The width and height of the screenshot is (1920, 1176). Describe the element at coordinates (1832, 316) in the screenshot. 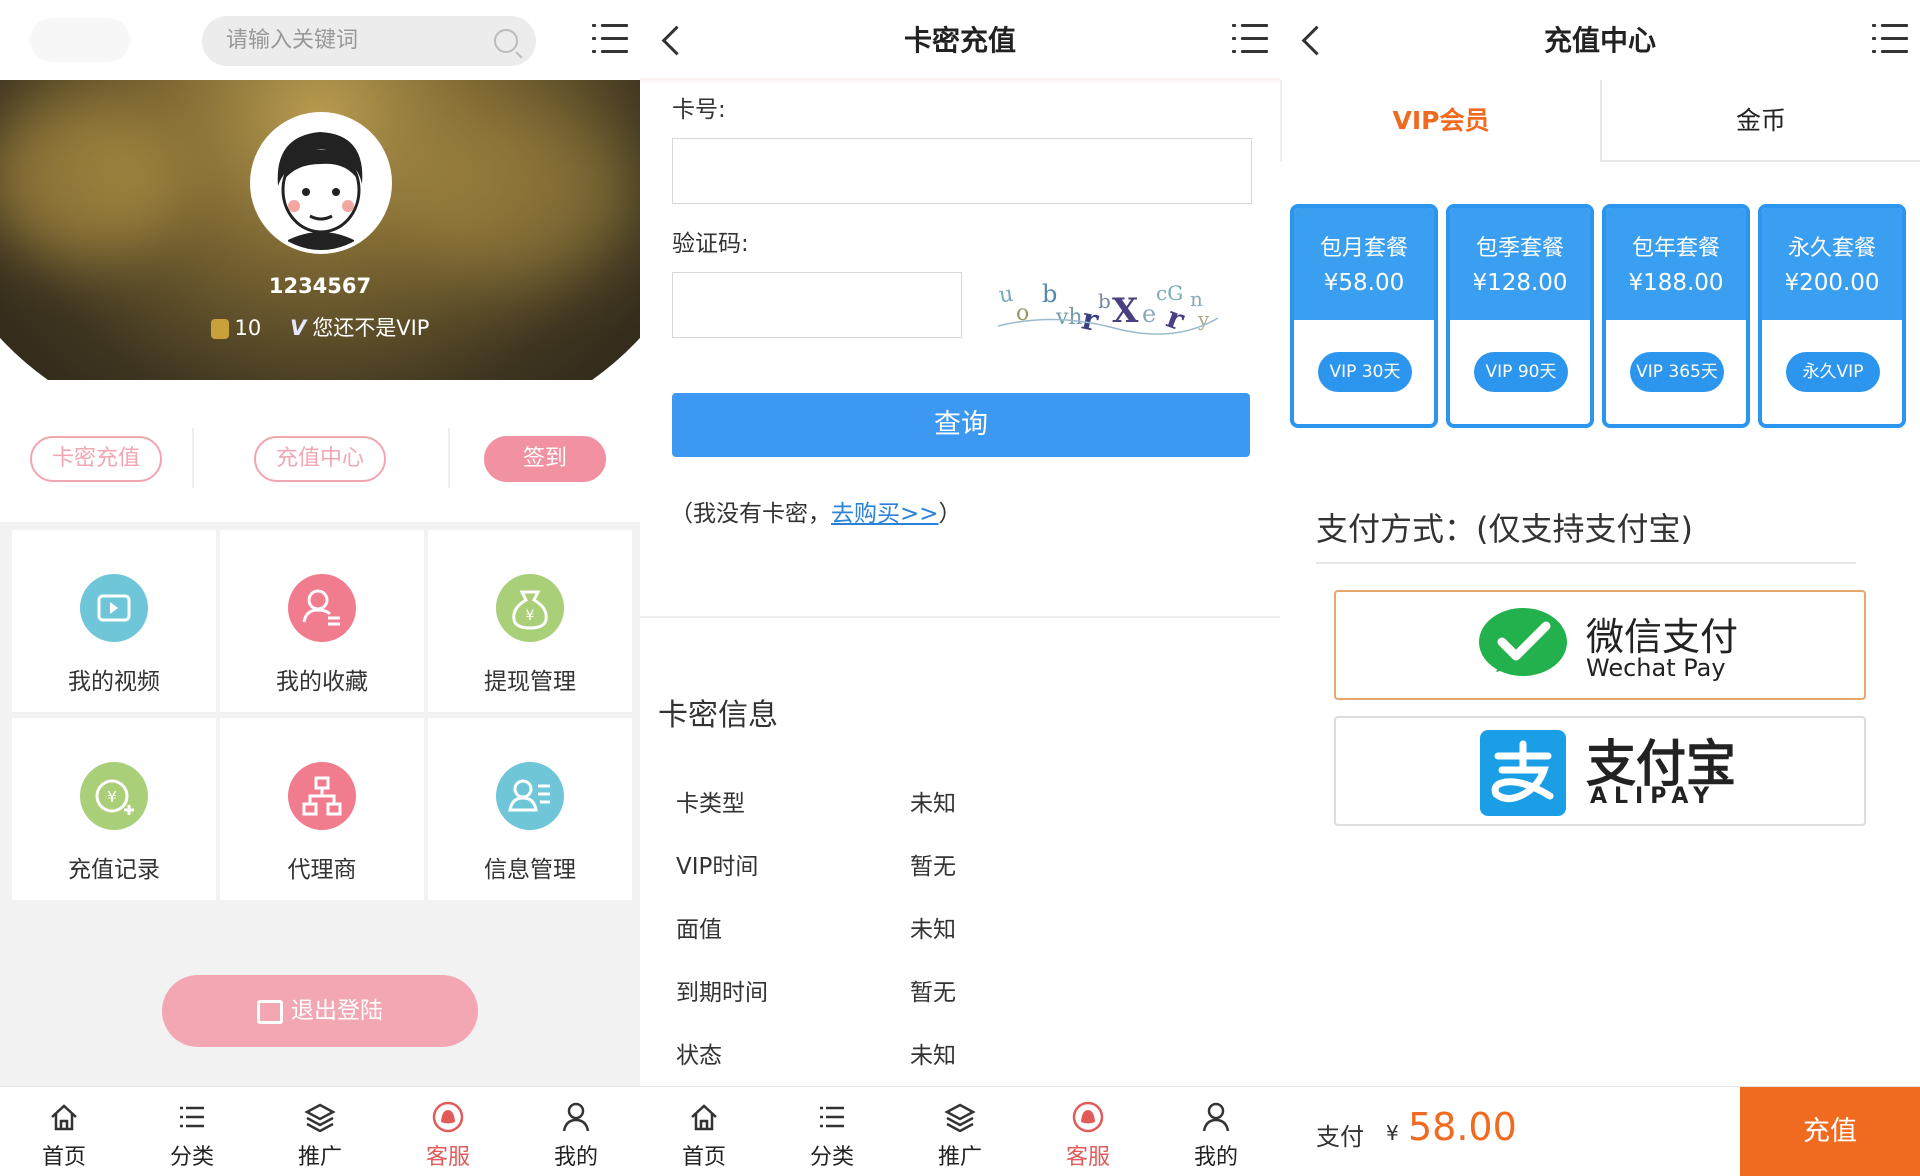

I see `package-card-lifetime: 永久套餐 ¥200.00 永久VIP` at that location.